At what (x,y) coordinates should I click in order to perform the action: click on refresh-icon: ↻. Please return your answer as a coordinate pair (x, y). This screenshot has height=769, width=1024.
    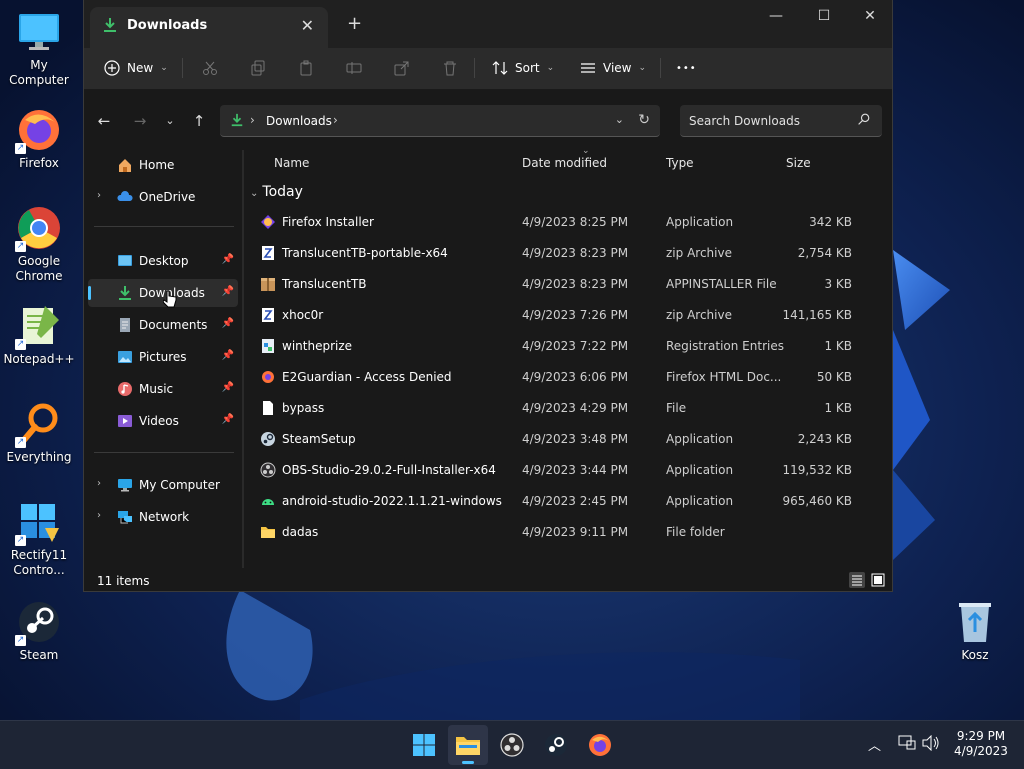
    Looking at the image, I should click on (644, 120).